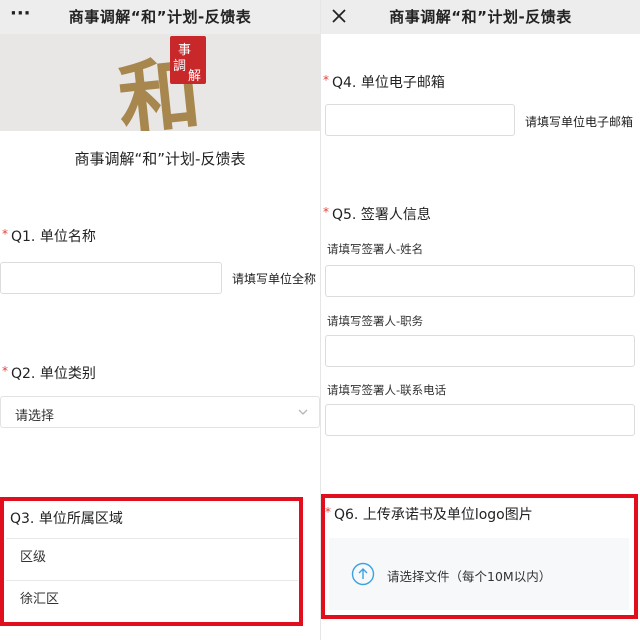 Image resolution: width=640 pixels, height=640 pixels. Describe the element at coordinates (388, 83) in the screenshot. I see `q4-label: Q4. 单位电子邮箱` at that location.